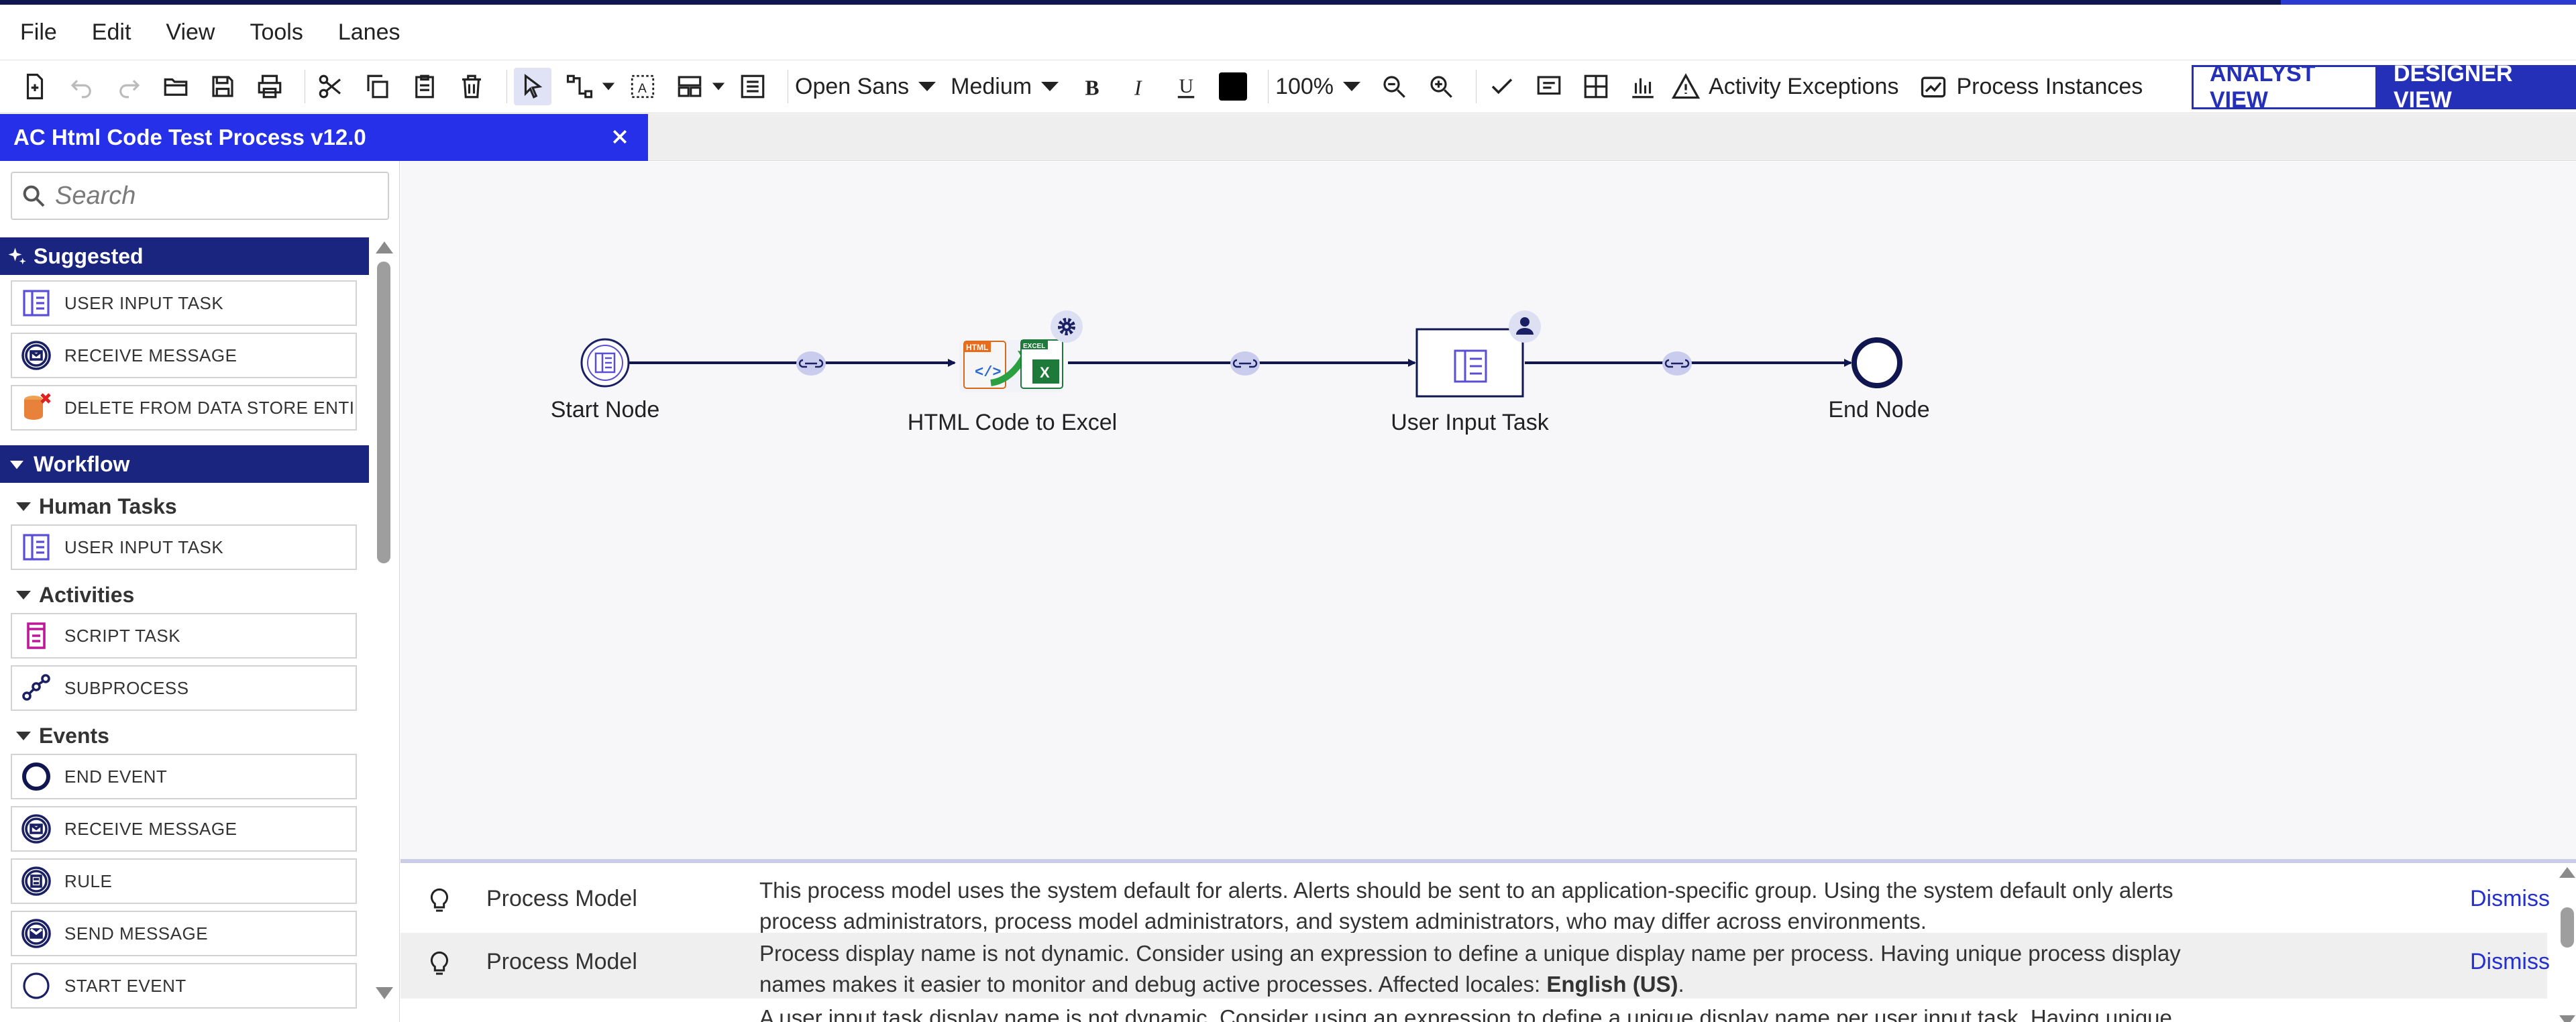  I want to click on notes-icon, so click(1549, 86).